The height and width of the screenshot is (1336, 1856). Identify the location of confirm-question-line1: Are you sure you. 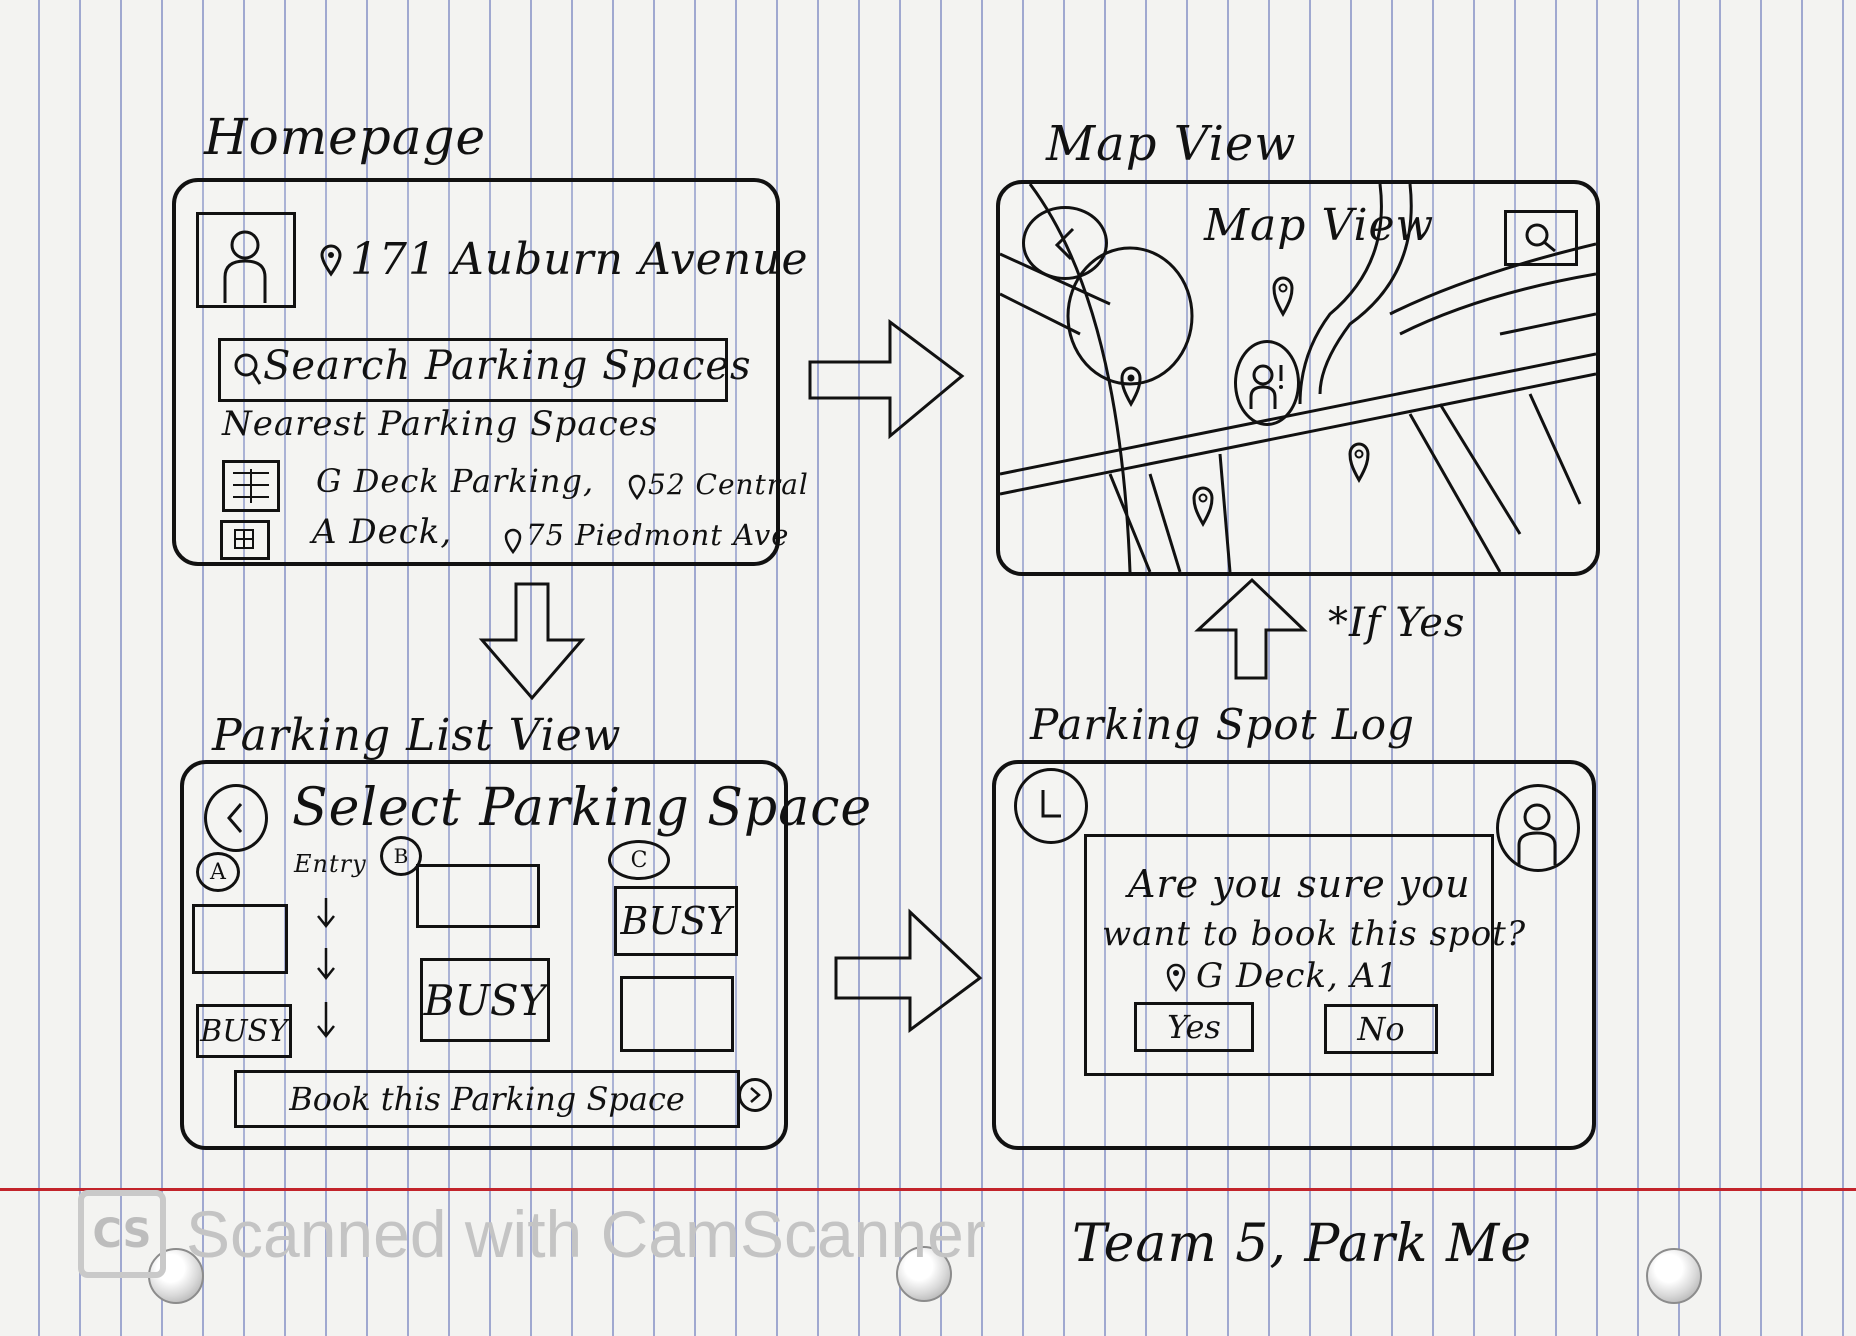
(1299, 884).